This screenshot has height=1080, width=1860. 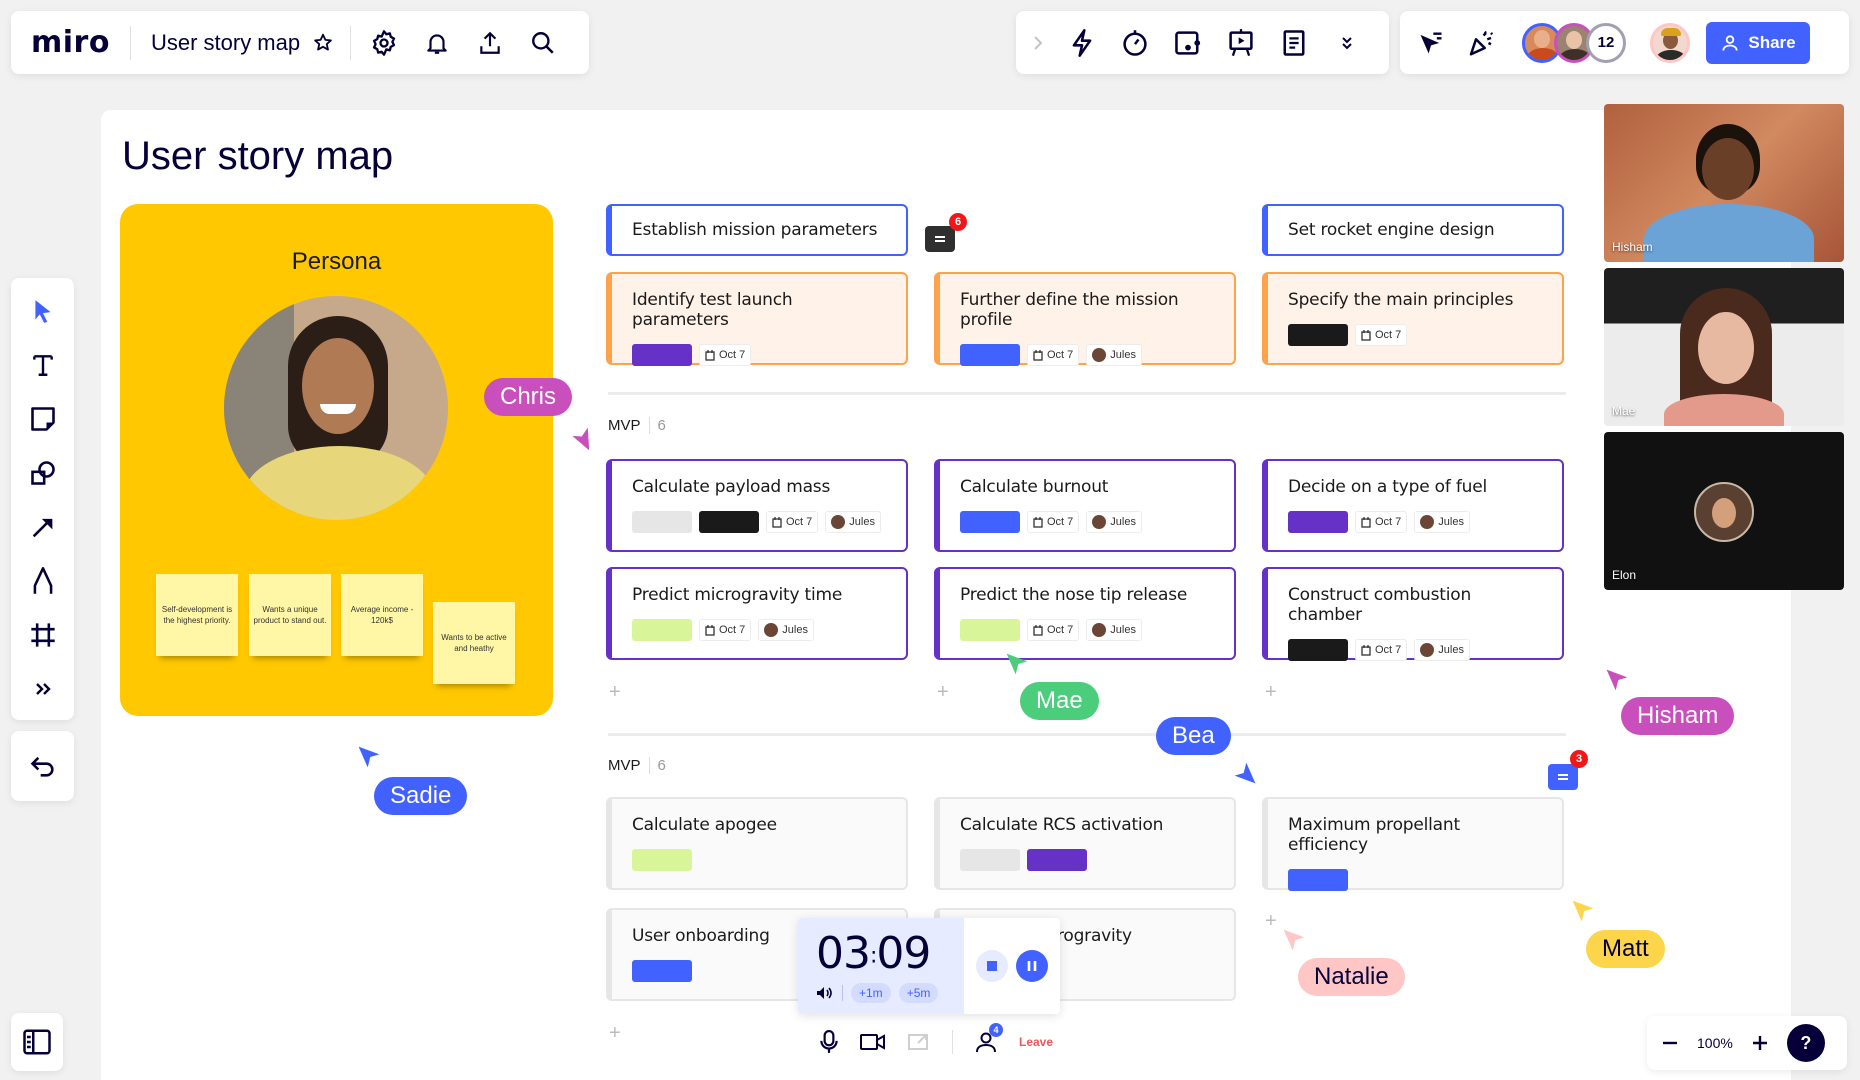 What do you see at coordinates (43, 472) in the screenshot?
I see `shapes-icon` at bounding box center [43, 472].